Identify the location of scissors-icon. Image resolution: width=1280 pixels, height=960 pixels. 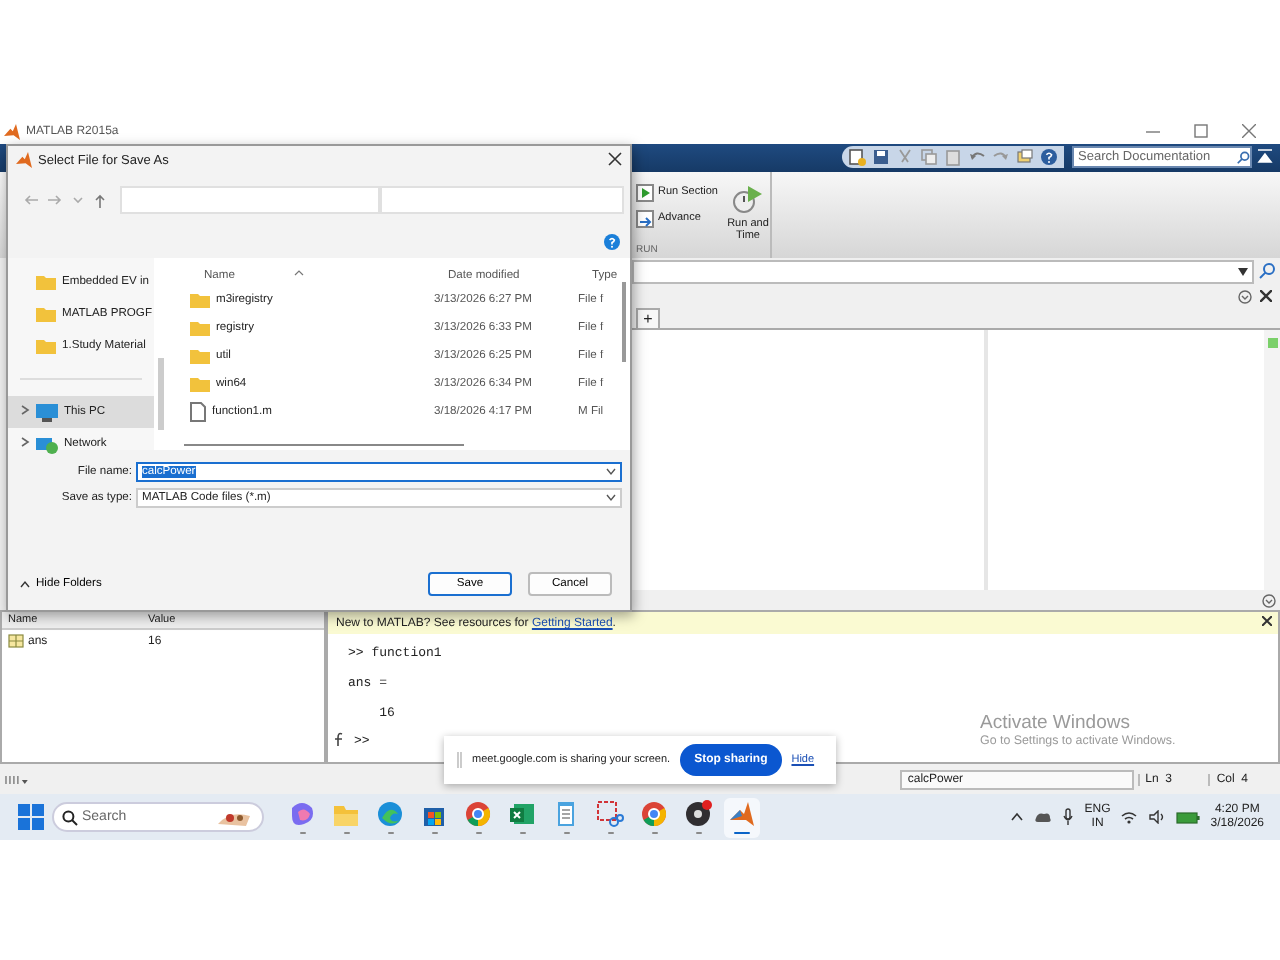
(610, 813).